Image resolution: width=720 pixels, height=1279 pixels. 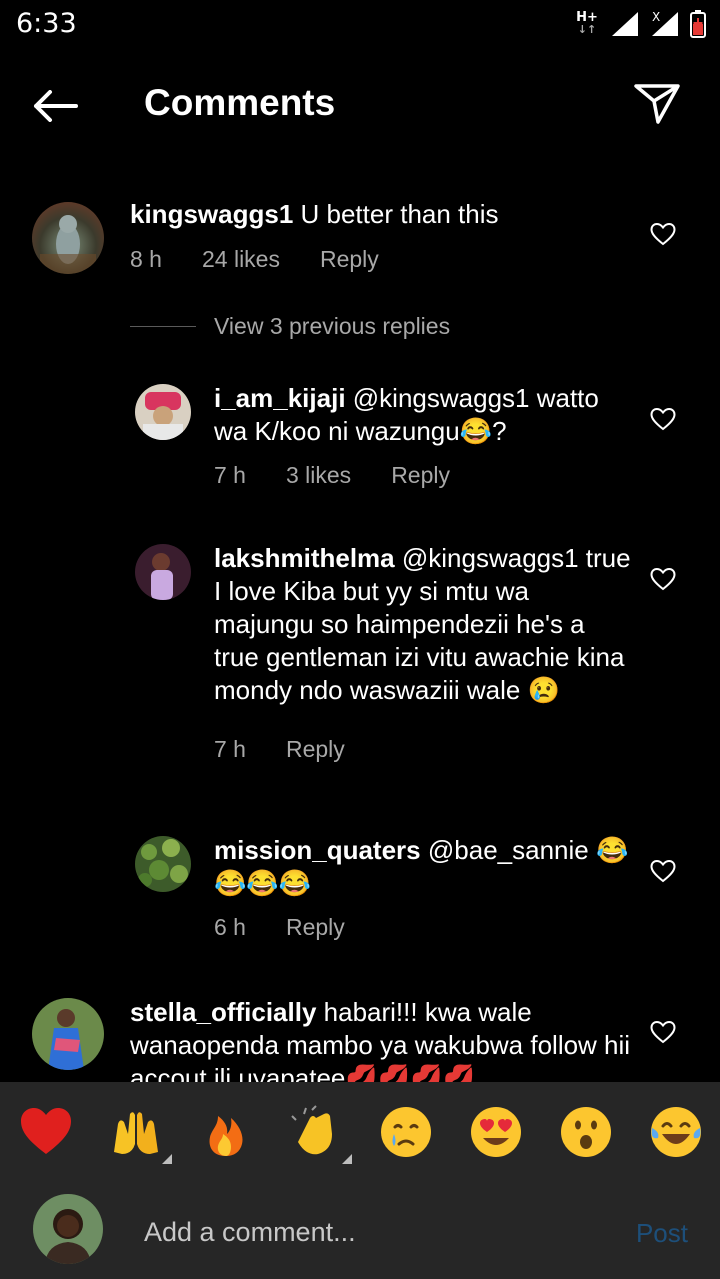 I want to click on comment-meta: 7 h 3 likes Reply, so click(x=332, y=475).